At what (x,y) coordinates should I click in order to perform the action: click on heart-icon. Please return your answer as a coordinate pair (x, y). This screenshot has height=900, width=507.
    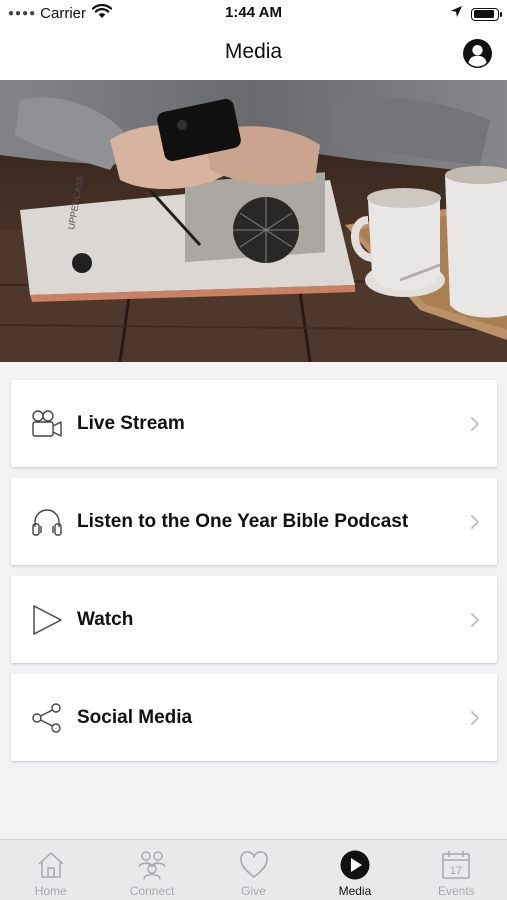
    Looking at the image, I should click on (254, 865).